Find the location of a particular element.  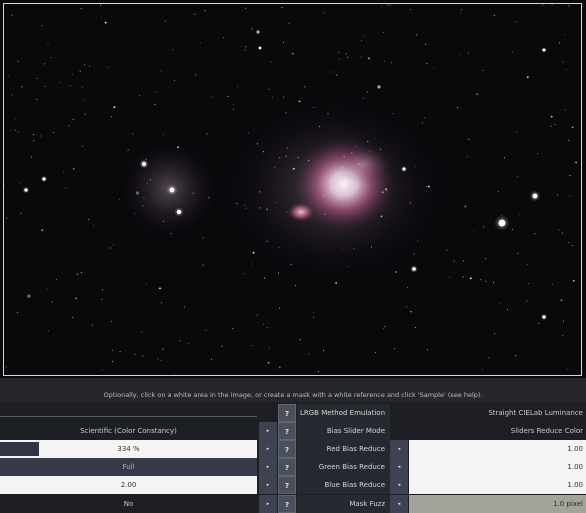

left-arrow-green: ◂ is located at coordinates (399, 467).